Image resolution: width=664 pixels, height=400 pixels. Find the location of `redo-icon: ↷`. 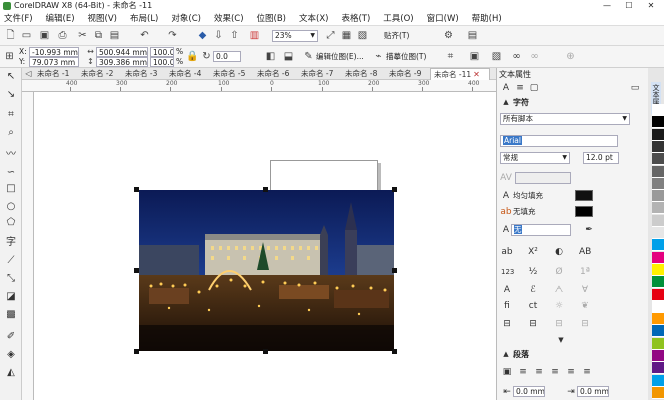

redo-icon: ↷ is located at coordinates (172, 36).